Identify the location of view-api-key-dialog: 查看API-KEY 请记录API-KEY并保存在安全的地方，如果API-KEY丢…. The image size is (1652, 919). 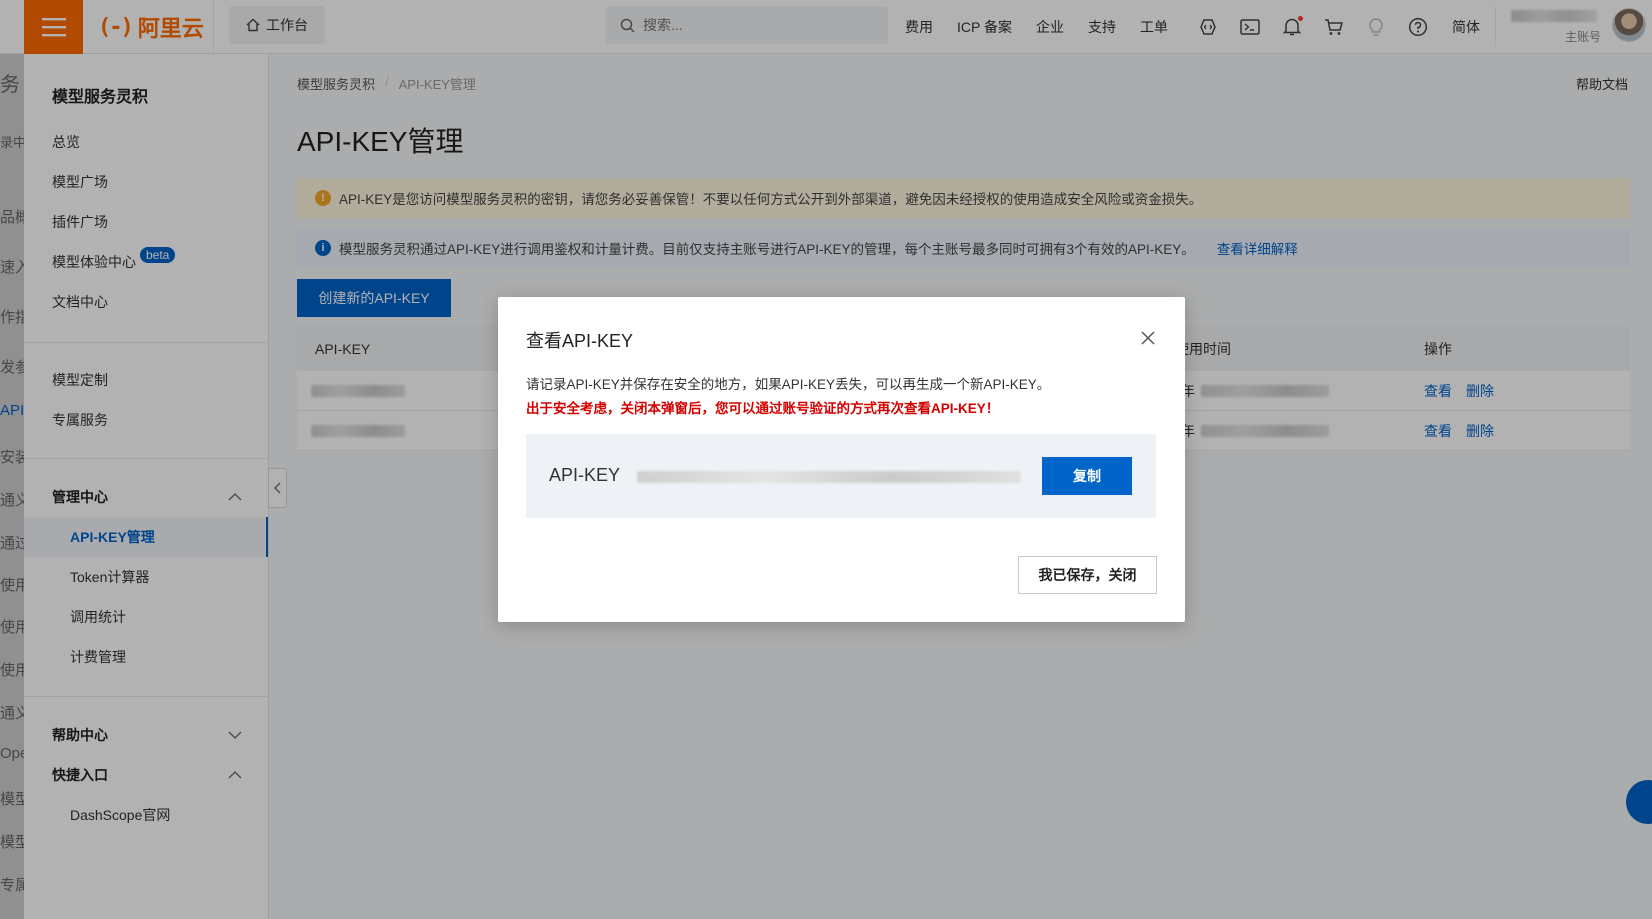
(841, 459).